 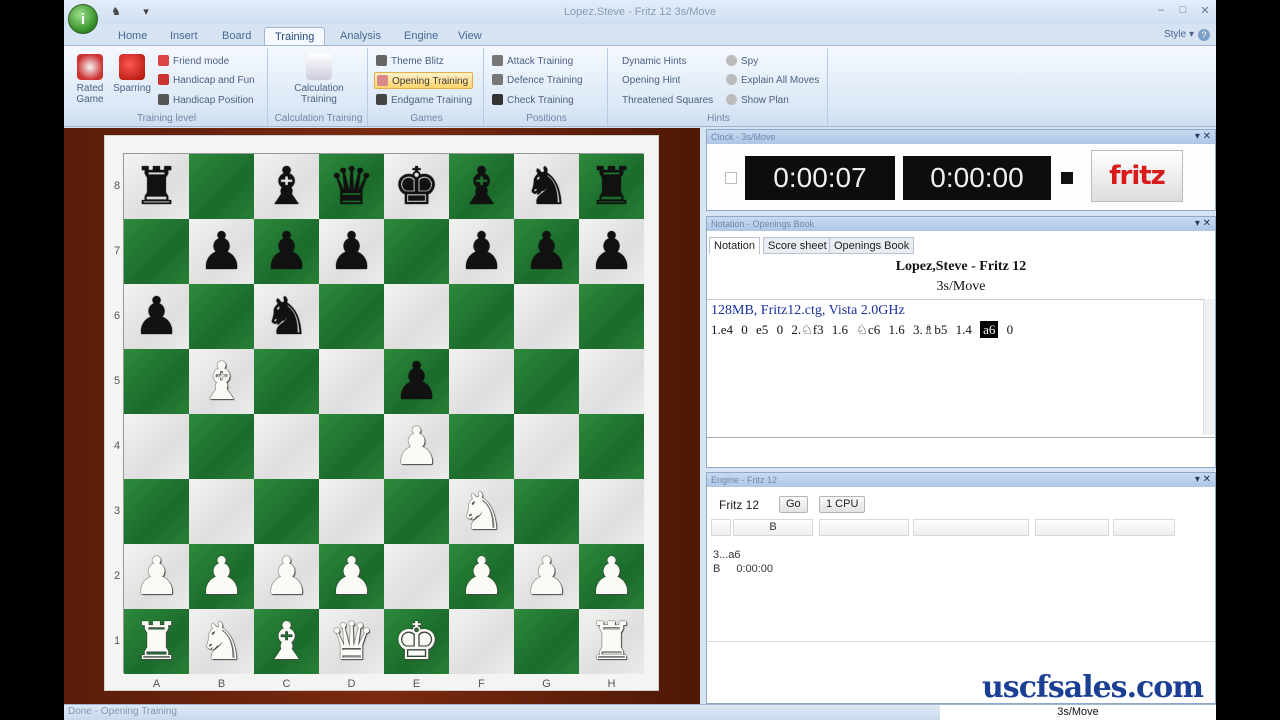 I want to click on square-e5: ♟, so click(x=416, y=381).